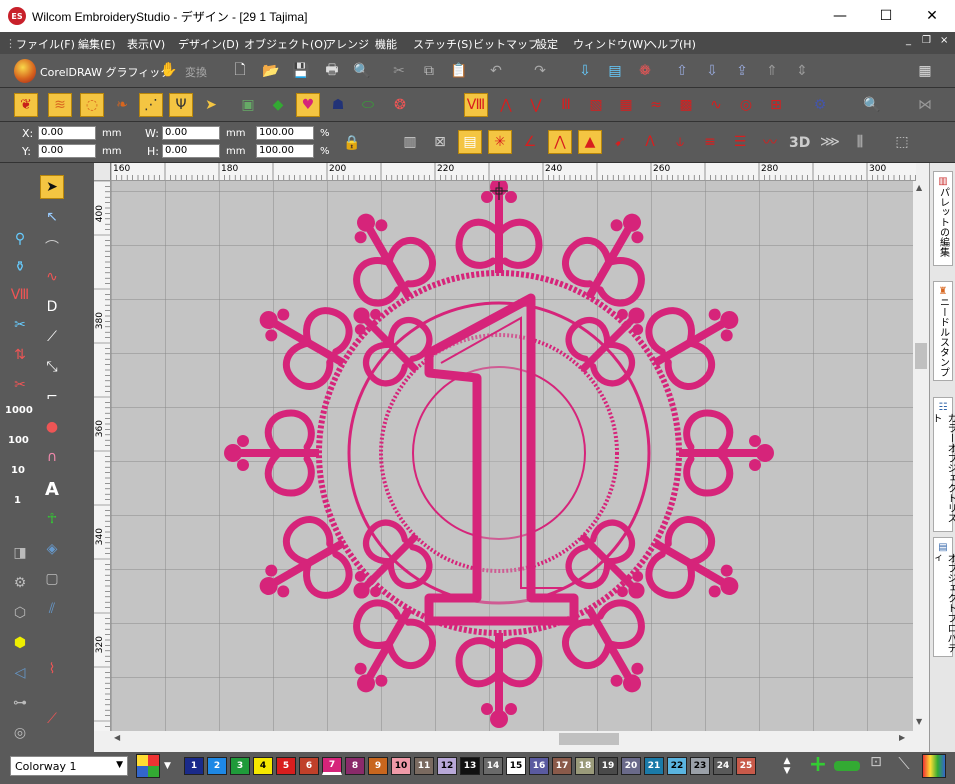 This screenshot has width=955, height=784. Describe the element at coordinates (20, 703) in the screenshot. I see `connector-icon: ⊶` at that location.